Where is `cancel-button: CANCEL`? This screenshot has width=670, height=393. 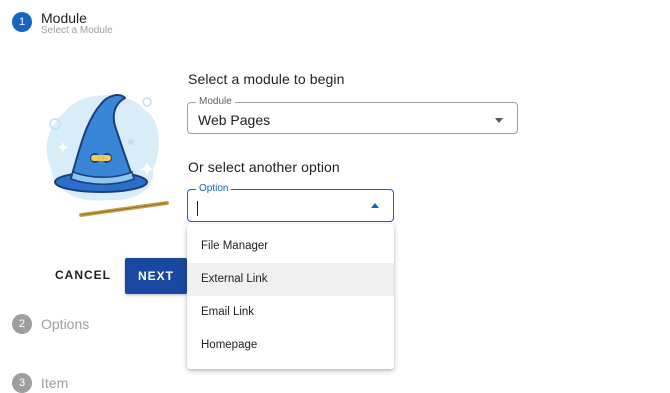
cancel-button: CANCEL is located at coordinates (83, 275).